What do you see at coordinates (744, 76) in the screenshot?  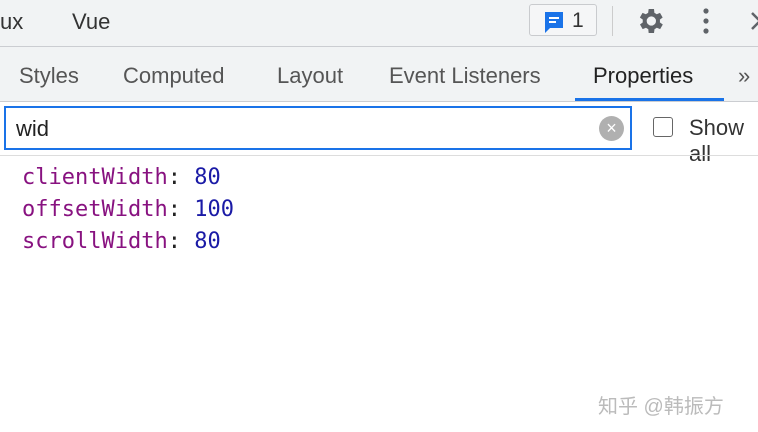 I see `more-tabs-button: »` at bounding box center [744, 76].